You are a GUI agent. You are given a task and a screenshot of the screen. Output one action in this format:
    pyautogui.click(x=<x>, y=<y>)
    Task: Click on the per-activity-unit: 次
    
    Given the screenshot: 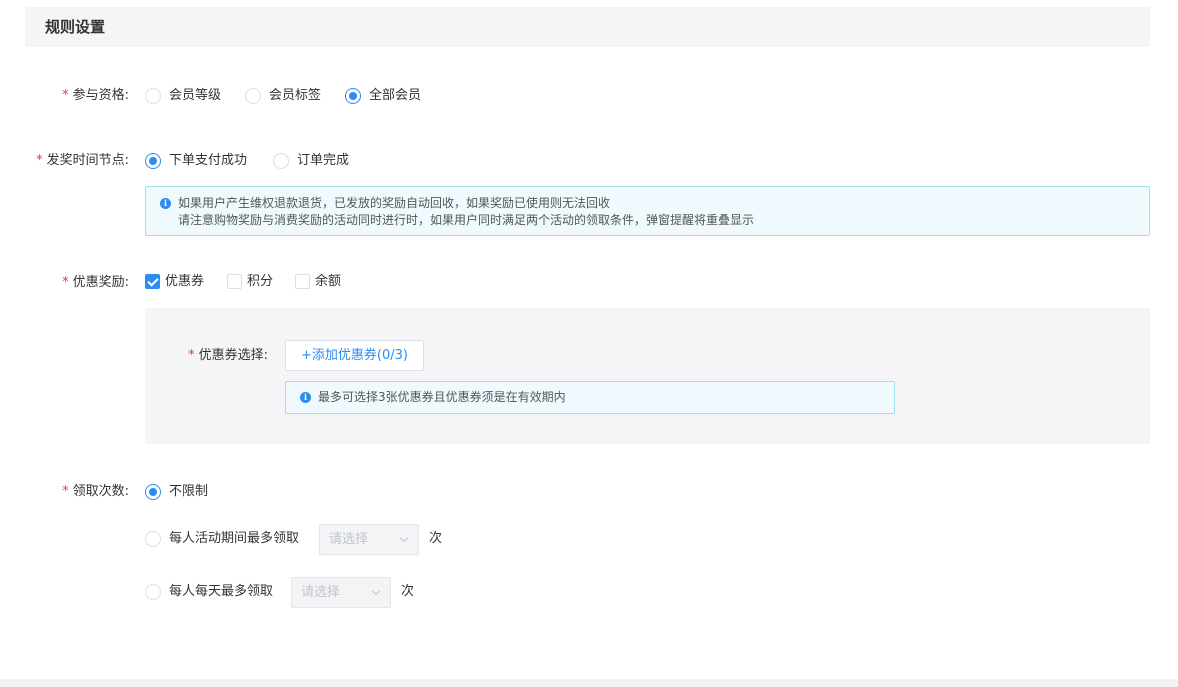 What is the action you would take?
    pyautogui.click(x=436, y=538)
    